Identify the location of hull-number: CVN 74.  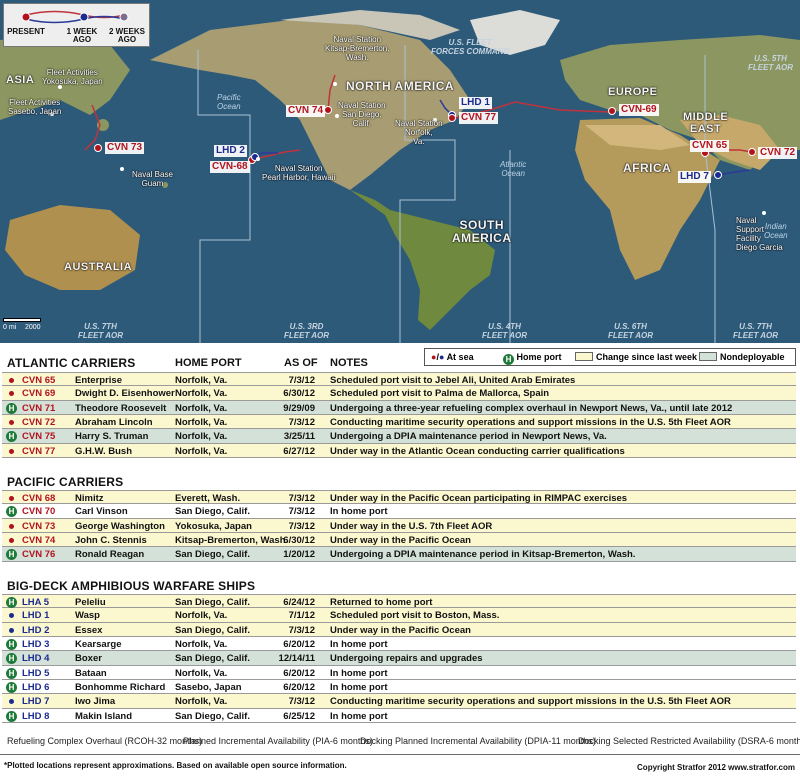
(39, 541).